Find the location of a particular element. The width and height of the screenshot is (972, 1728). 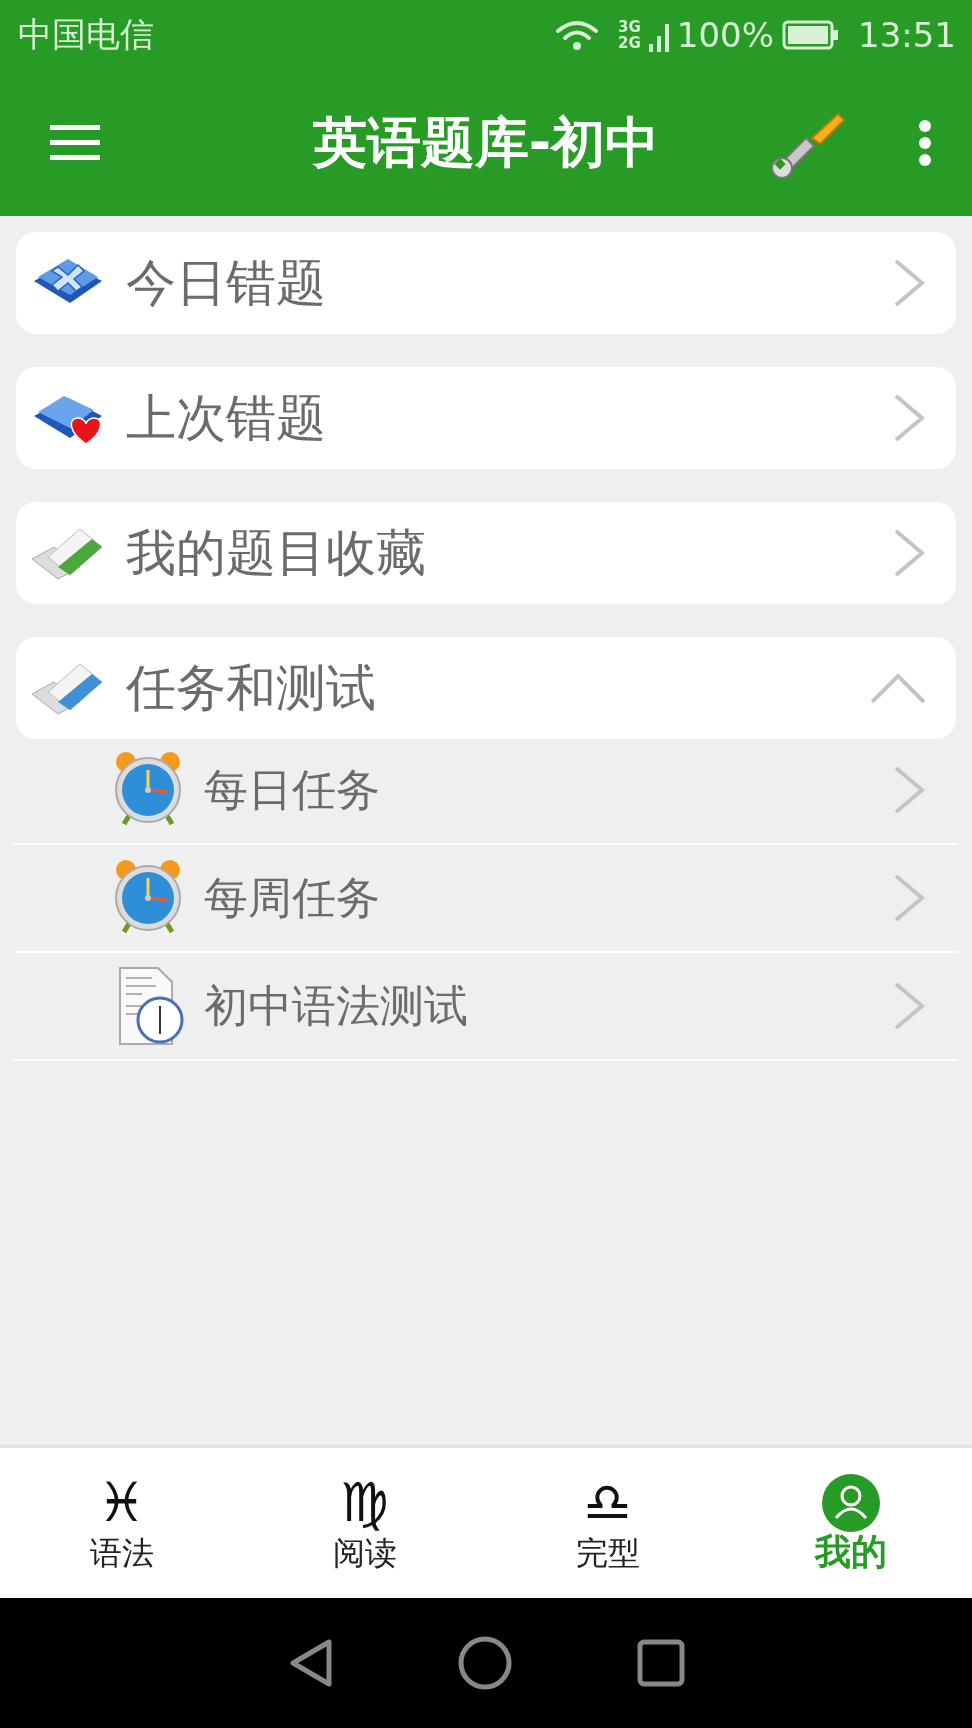

carrier-name: 中国电信 is located at coordinates (86, 34).